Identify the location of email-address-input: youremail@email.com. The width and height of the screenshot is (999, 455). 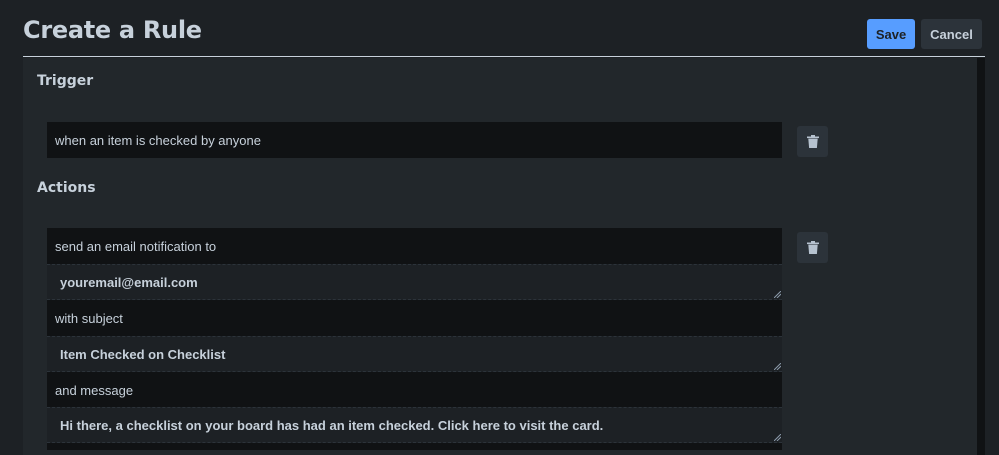
(414, 282).